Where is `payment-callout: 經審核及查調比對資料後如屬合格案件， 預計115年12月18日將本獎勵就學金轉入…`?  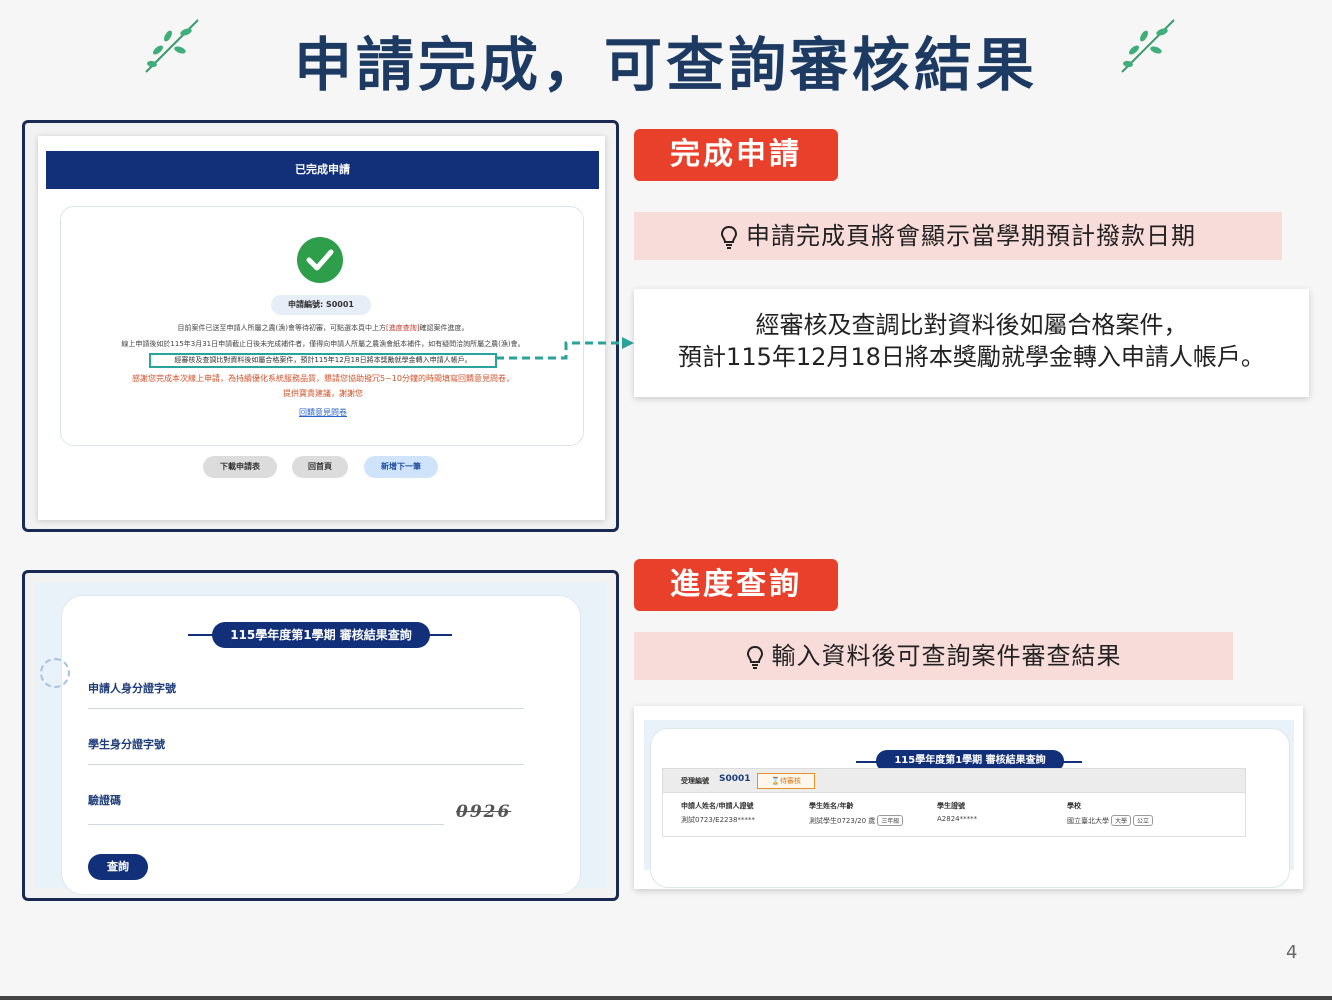 payment-callout: 經審核及查調比對資料後如屬合格案件， 預計115年12月18日將本獎勵就學金轉入… is located at coordinates (971, 343).